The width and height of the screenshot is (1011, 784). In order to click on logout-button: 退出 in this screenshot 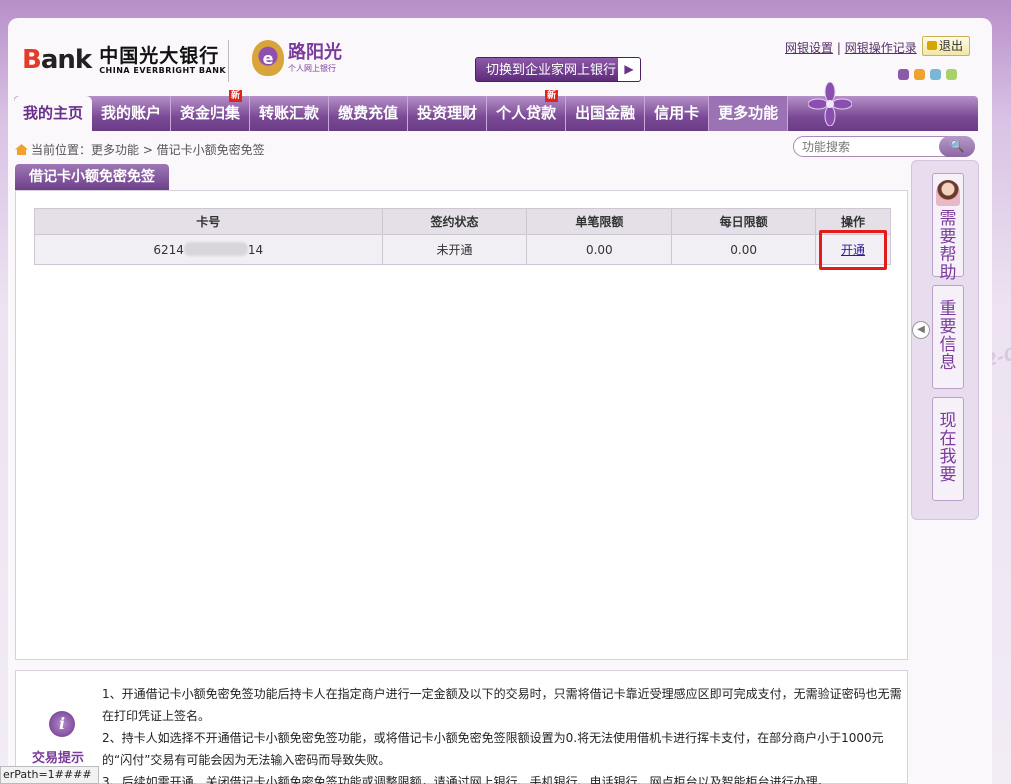, I will do `click(946, 46)`.